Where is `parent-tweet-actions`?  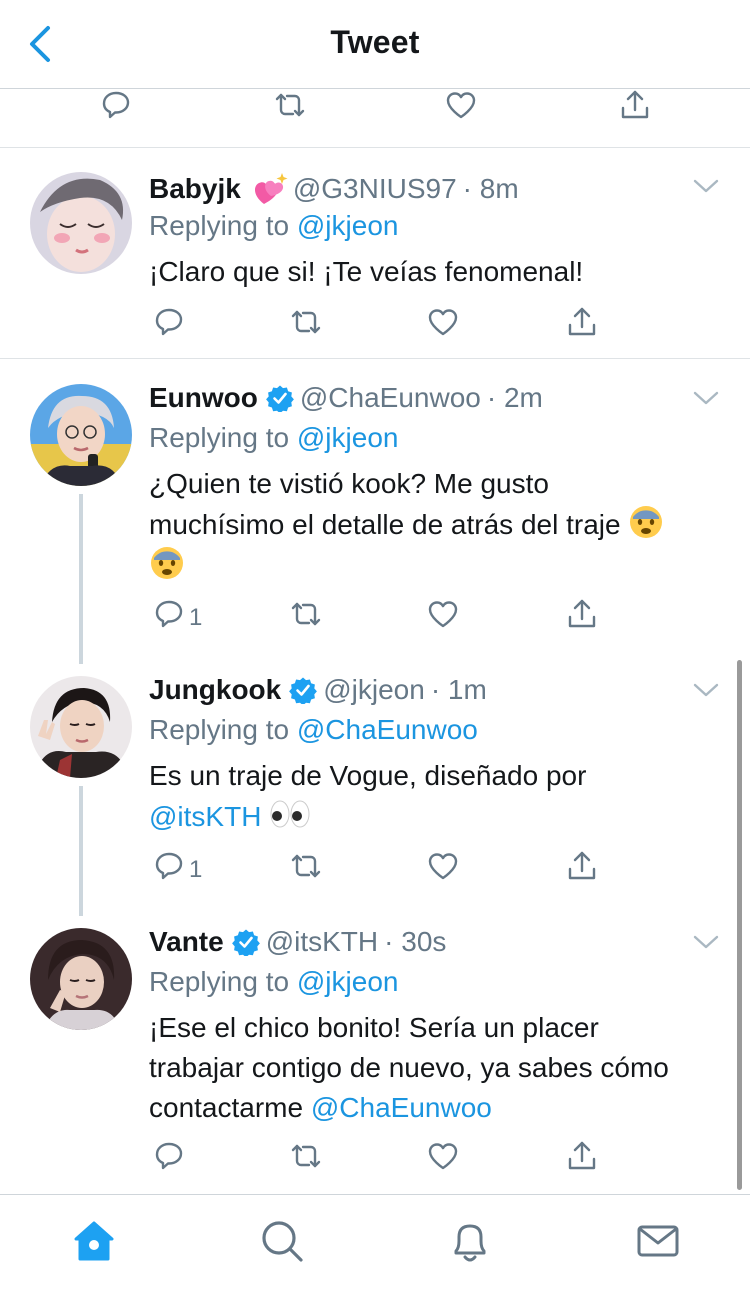 parent-tweet-actions is located at coordinates (375, 118).